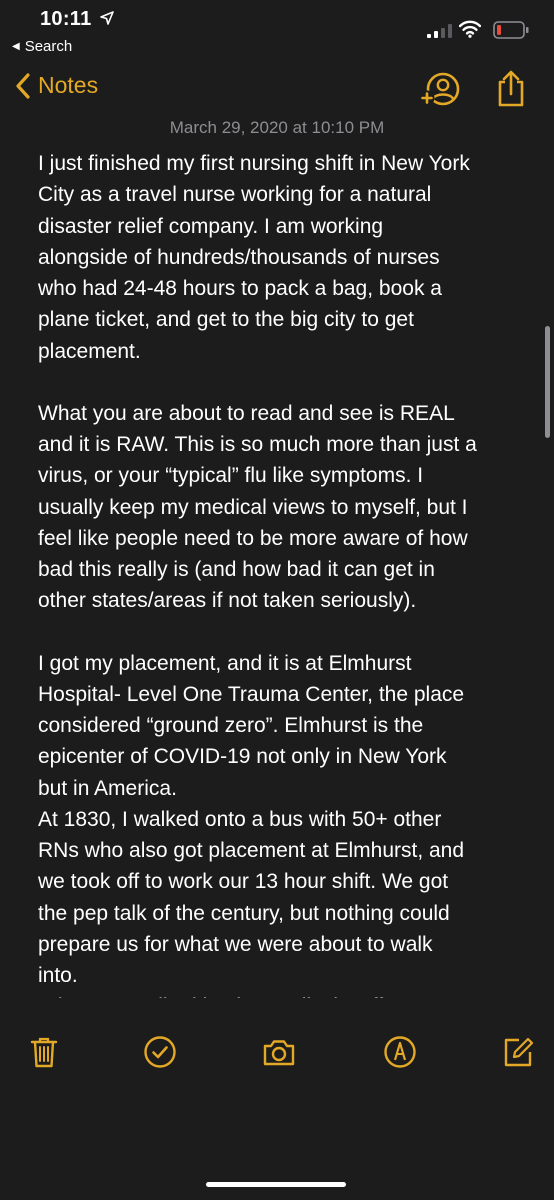 The height and width of the screenshot is (1200, 554). What do you see at coordinates (107, 18) in the screenshot?
I see `location-arrow-icon` at bounding box center [107, 18].